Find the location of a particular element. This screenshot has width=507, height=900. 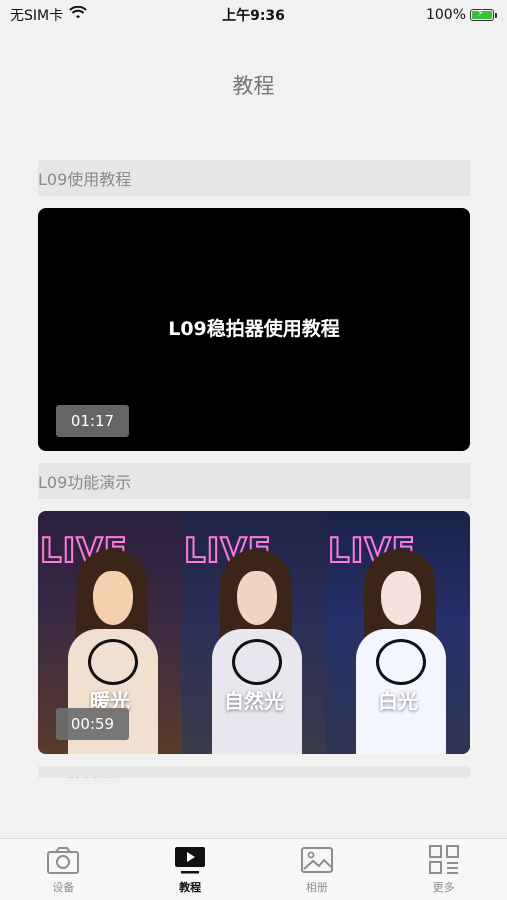

light-mode-label: 自然光 is located at coordinates (254, 701).